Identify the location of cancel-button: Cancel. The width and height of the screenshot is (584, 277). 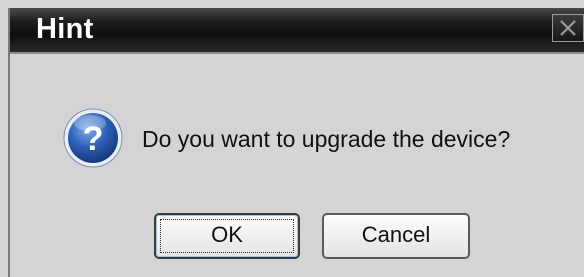
(396, 236).